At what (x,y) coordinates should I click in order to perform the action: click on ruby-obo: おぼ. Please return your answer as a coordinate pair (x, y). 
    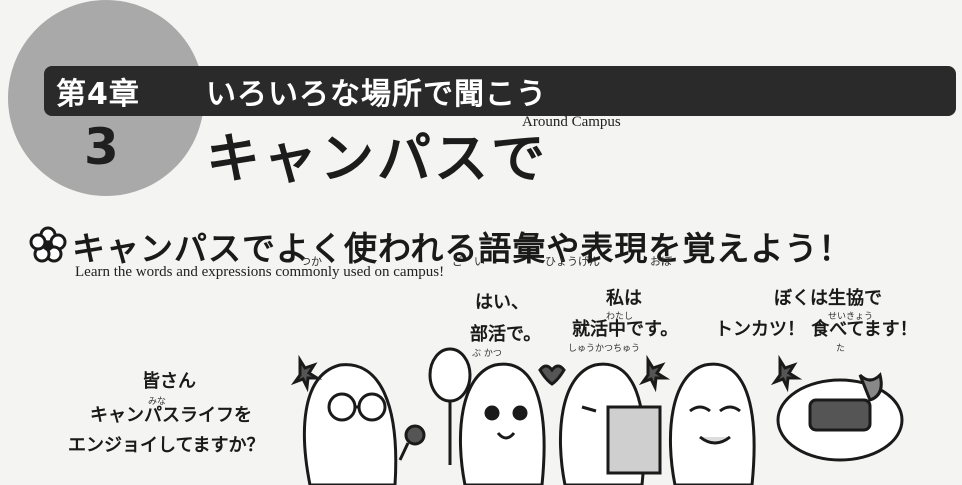
    Looking at the image, I should click on (661, 261).